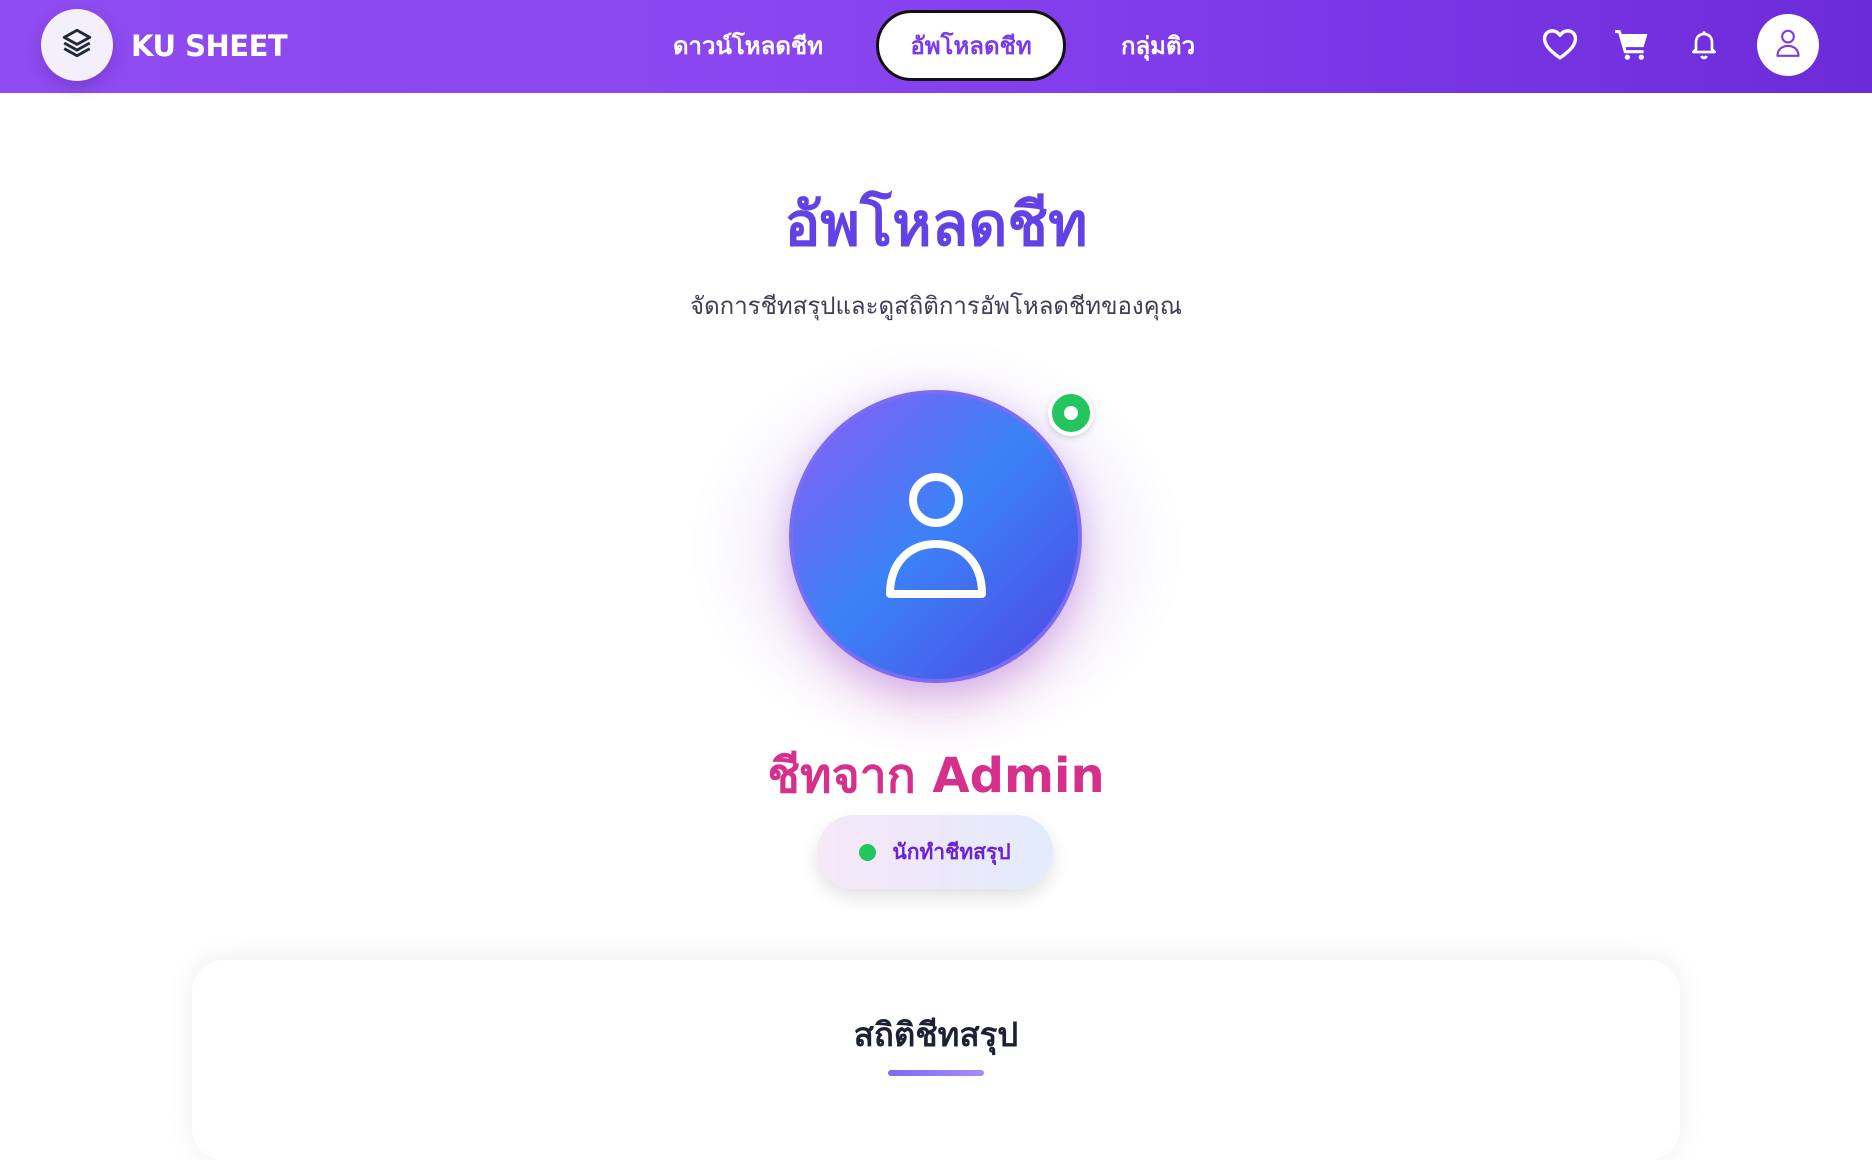  I want to click on profile-avatar, so click(935, 536).